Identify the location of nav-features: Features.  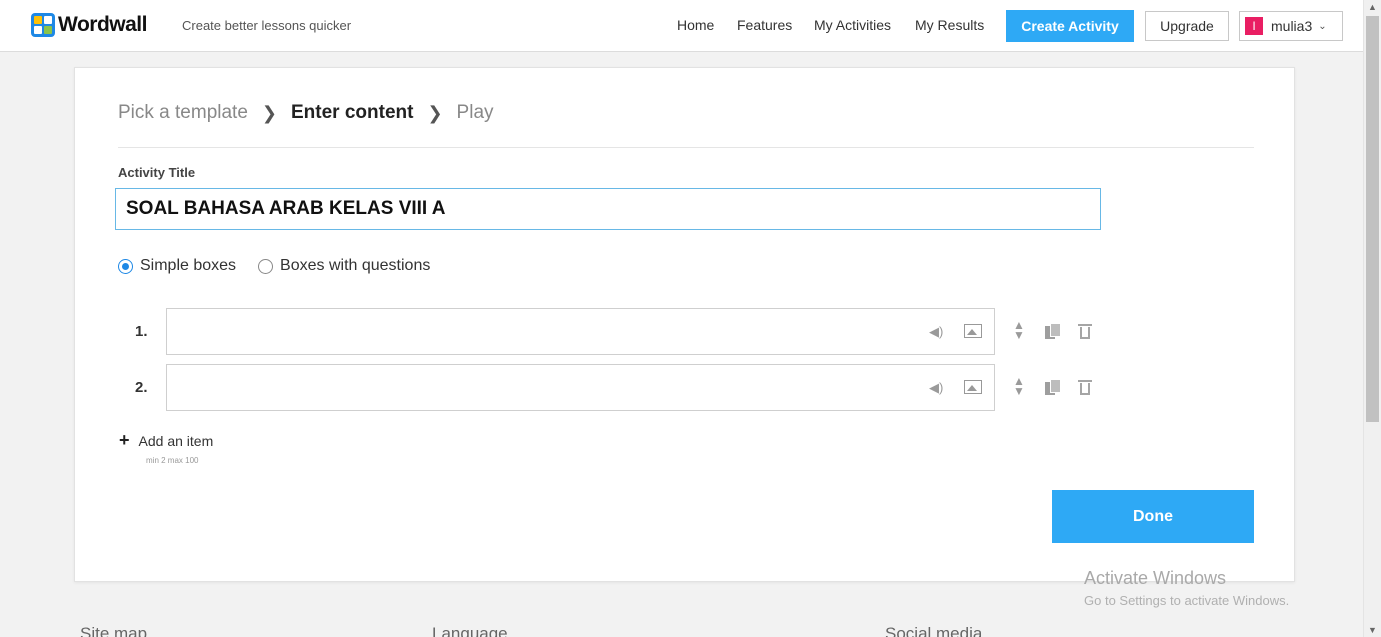
(764, 25).